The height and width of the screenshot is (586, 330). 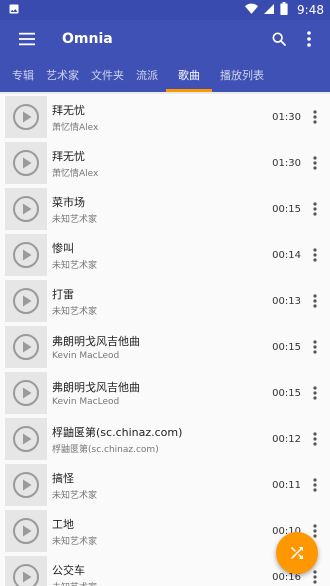 What do you see at coordinates (23, 75) in the screenshot?
I see `tab-albums: 专辑` at bounding box center [23, 75].